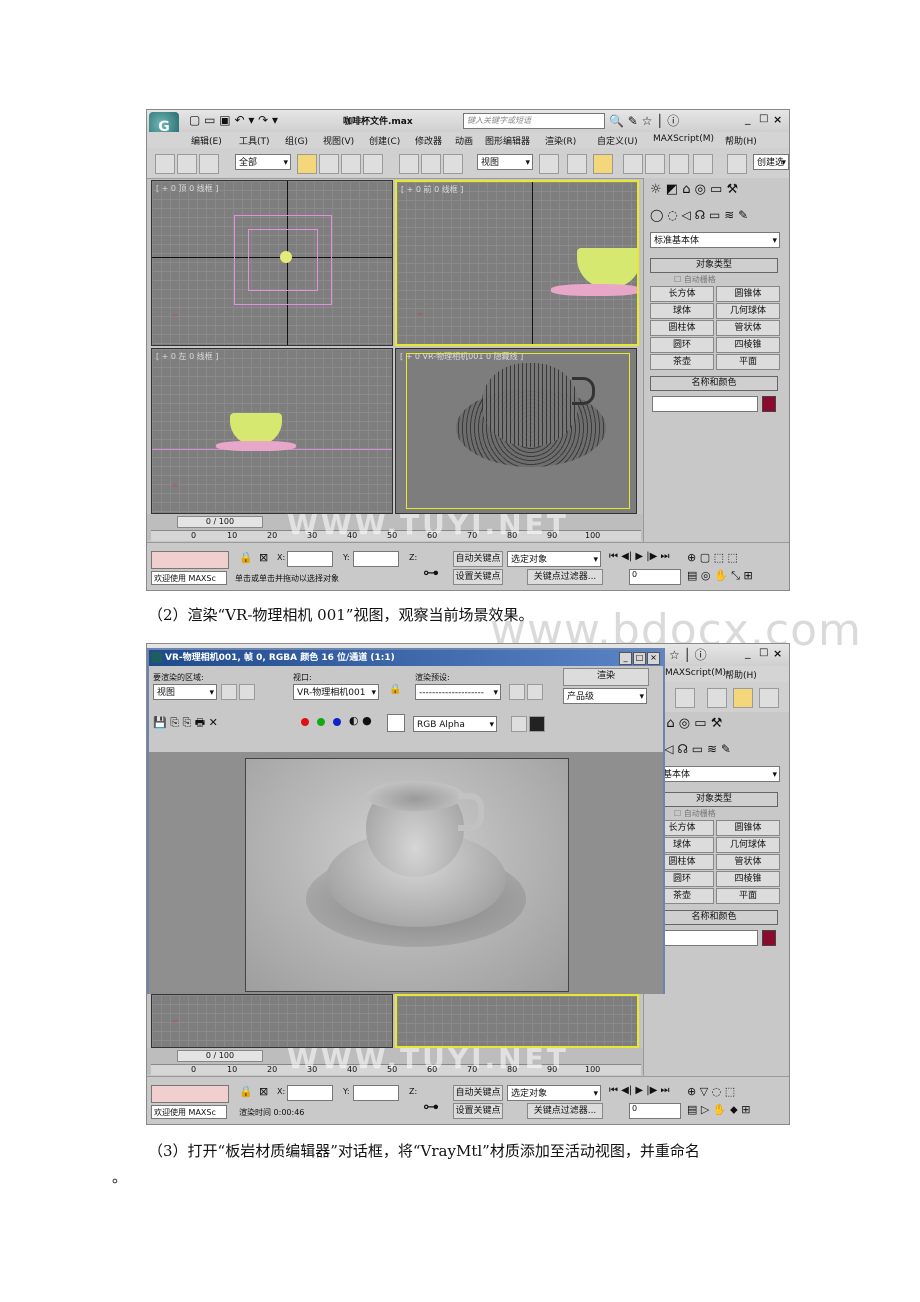 The height and width of the screenshot is (1302, 920). What do you see at coordinates (748, 294) in the screenshot?
I see `cone-button: 圆锥体` at bounding box center [748, 294].